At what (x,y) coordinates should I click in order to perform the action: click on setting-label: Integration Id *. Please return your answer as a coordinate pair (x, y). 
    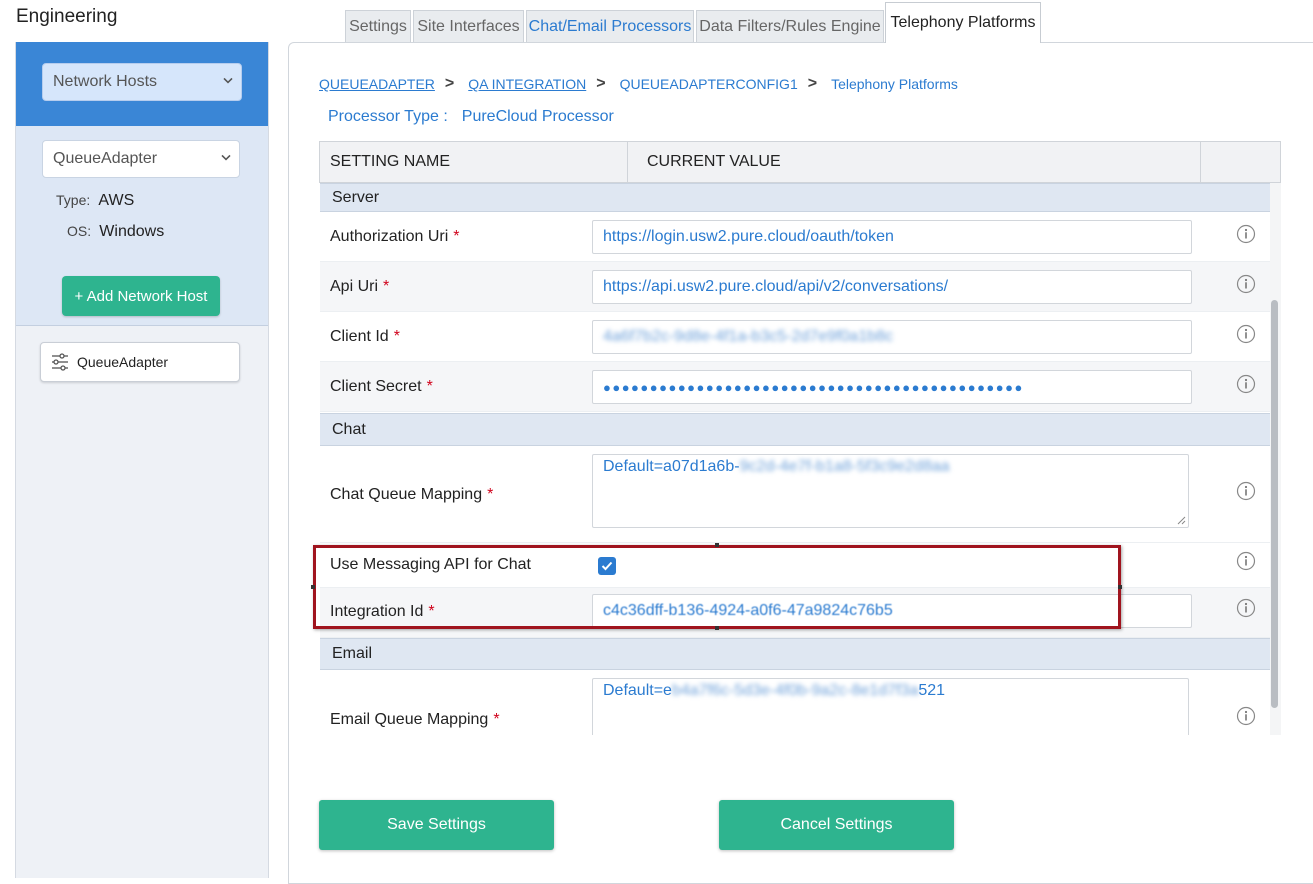
    Looking at the image, I should click on (382, 611).